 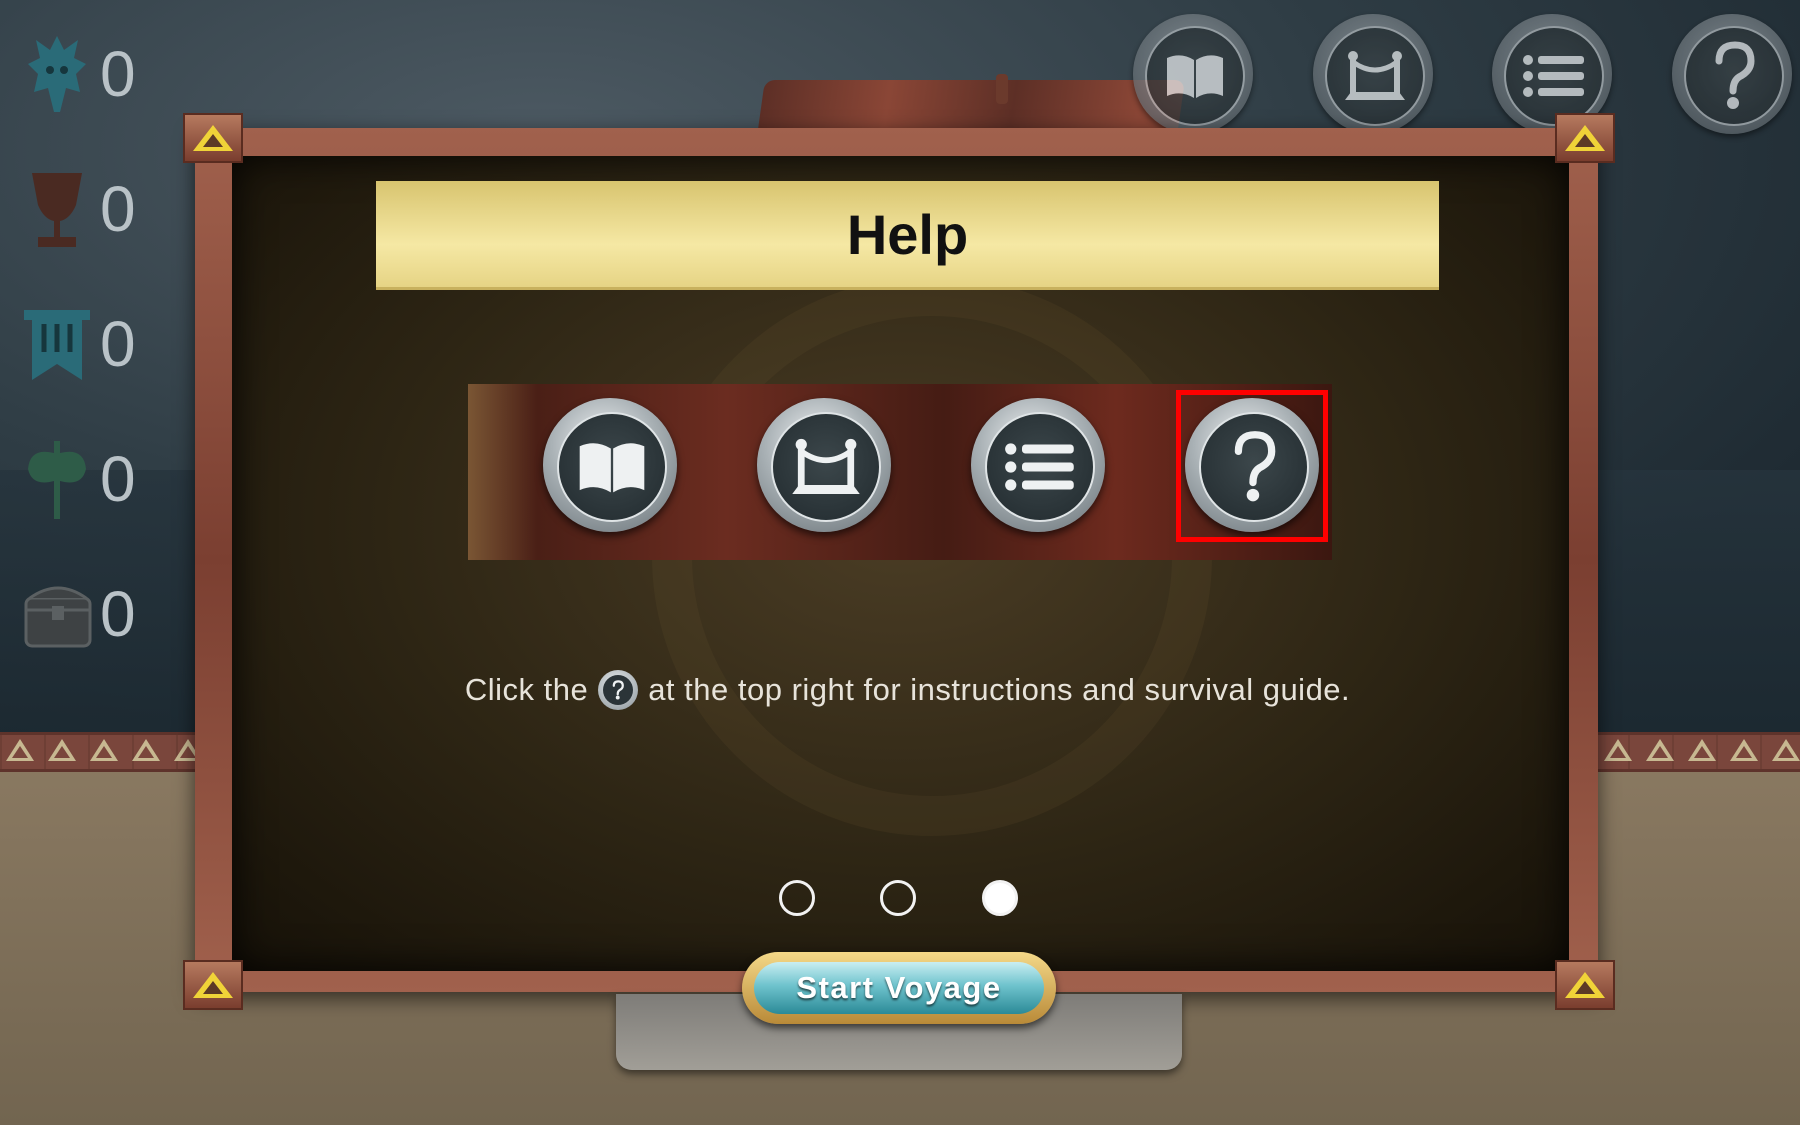 I want to click on gallery-button, so click(x=1373, y=74).